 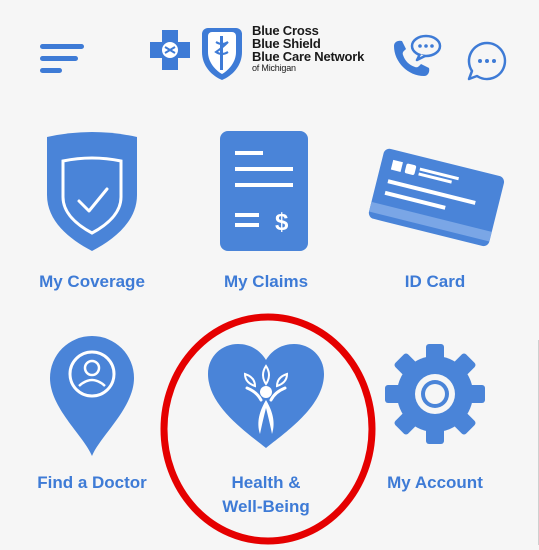 I want to click on hamburger-menu-icon, so click(x=62, y=59).